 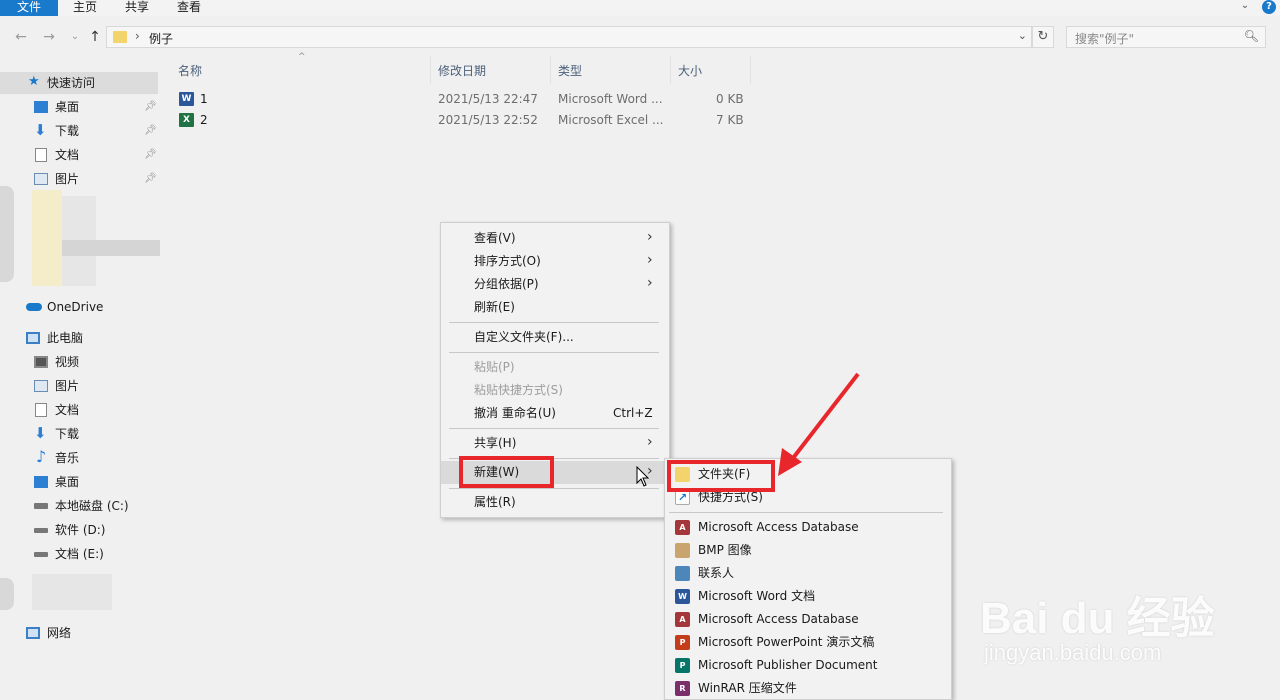 I want to click on tab-view: 查看, so click(x=189, y=8).